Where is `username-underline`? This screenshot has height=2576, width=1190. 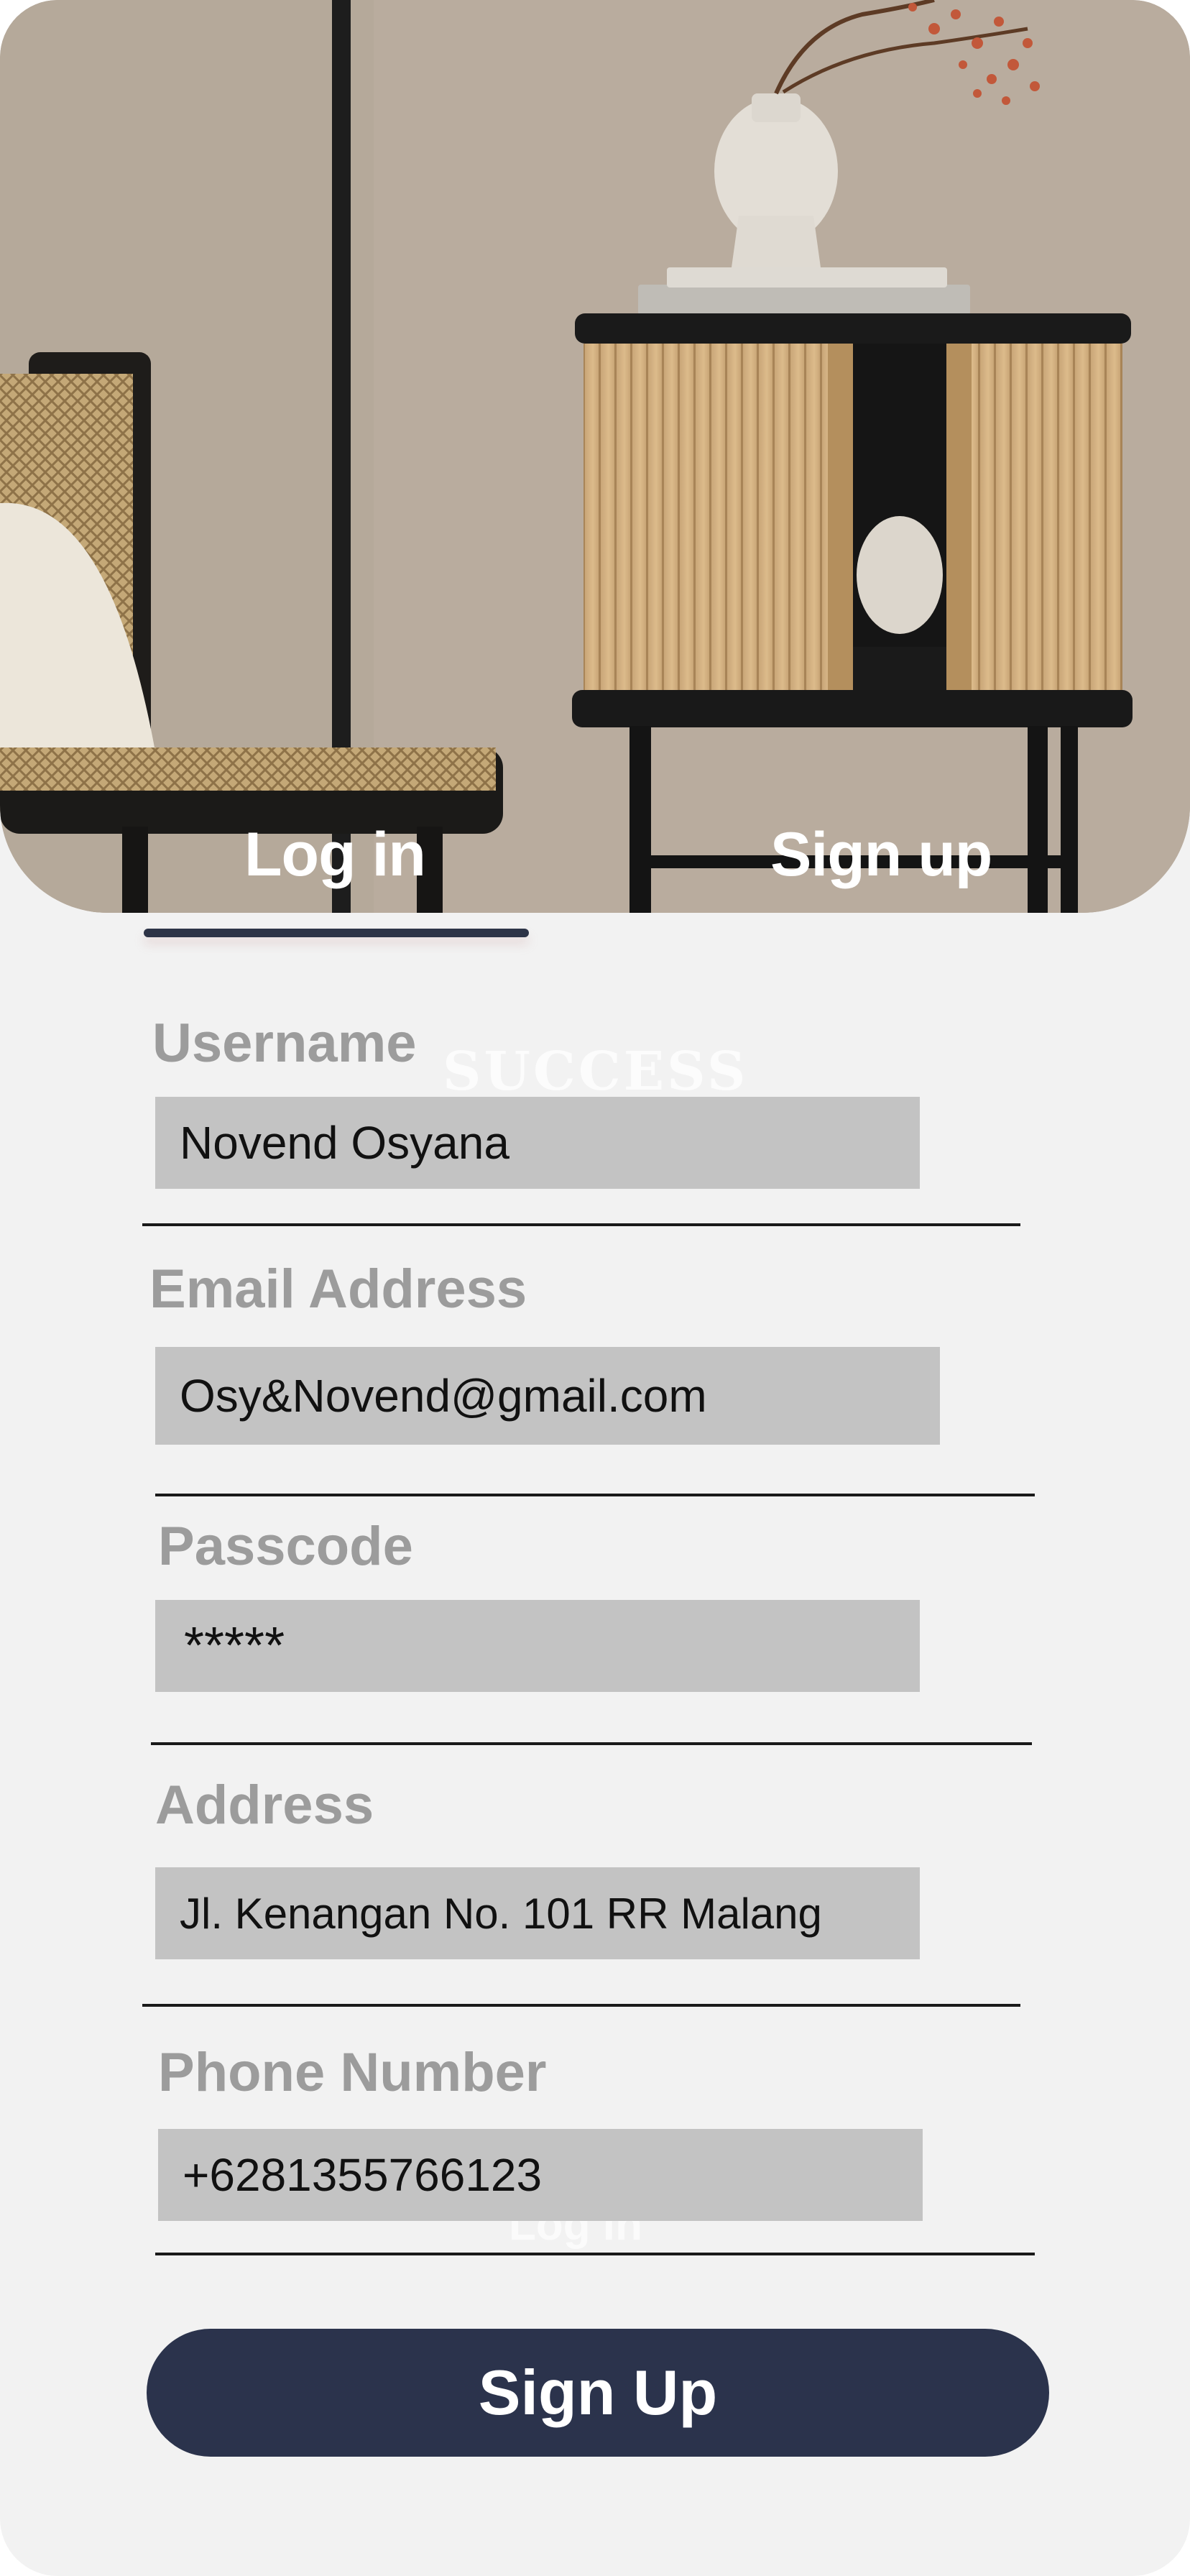 username-underline is located at coordinates (581, 1224).